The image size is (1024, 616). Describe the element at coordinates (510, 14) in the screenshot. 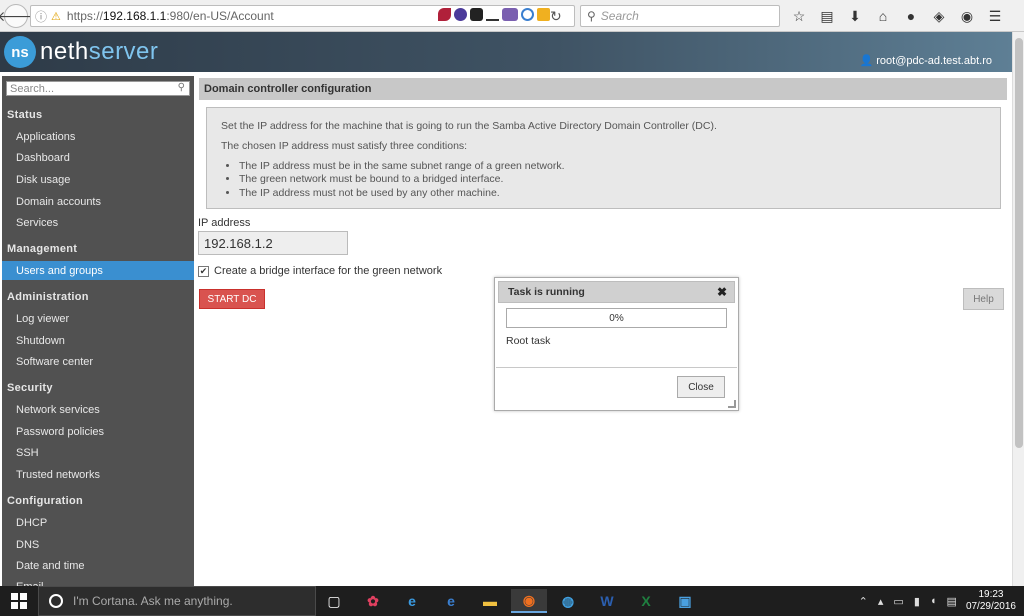

I see `php-extension-icon` at that location.